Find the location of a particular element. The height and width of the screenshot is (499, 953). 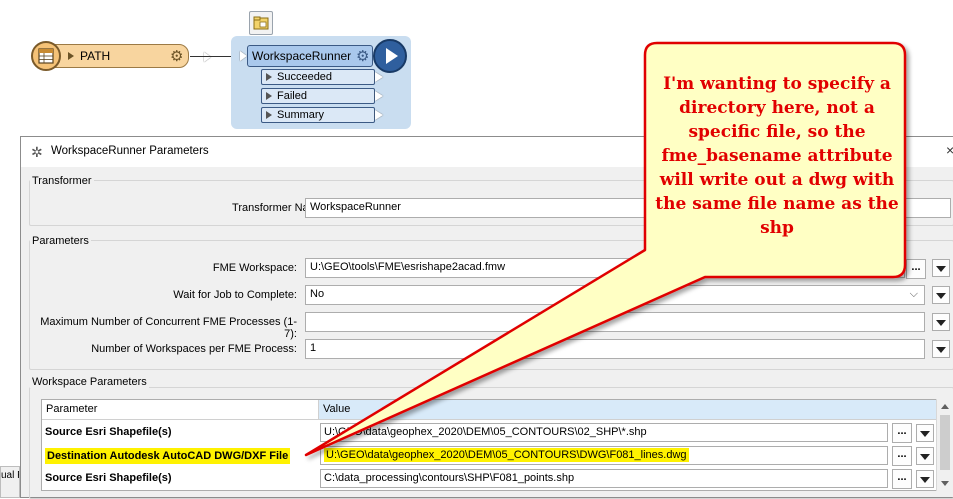

bookmark-icon is located at coordinates (261, 23).